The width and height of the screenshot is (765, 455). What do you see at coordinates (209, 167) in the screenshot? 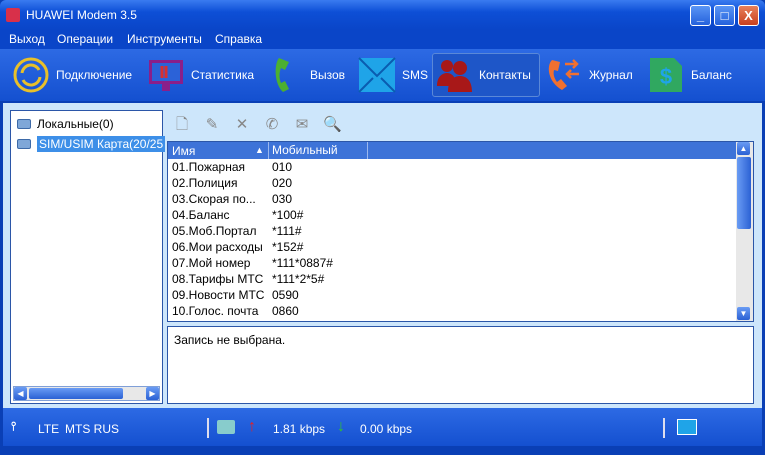
I see `contact-name: 01.Пожарная` at bounding box center [209, 167].